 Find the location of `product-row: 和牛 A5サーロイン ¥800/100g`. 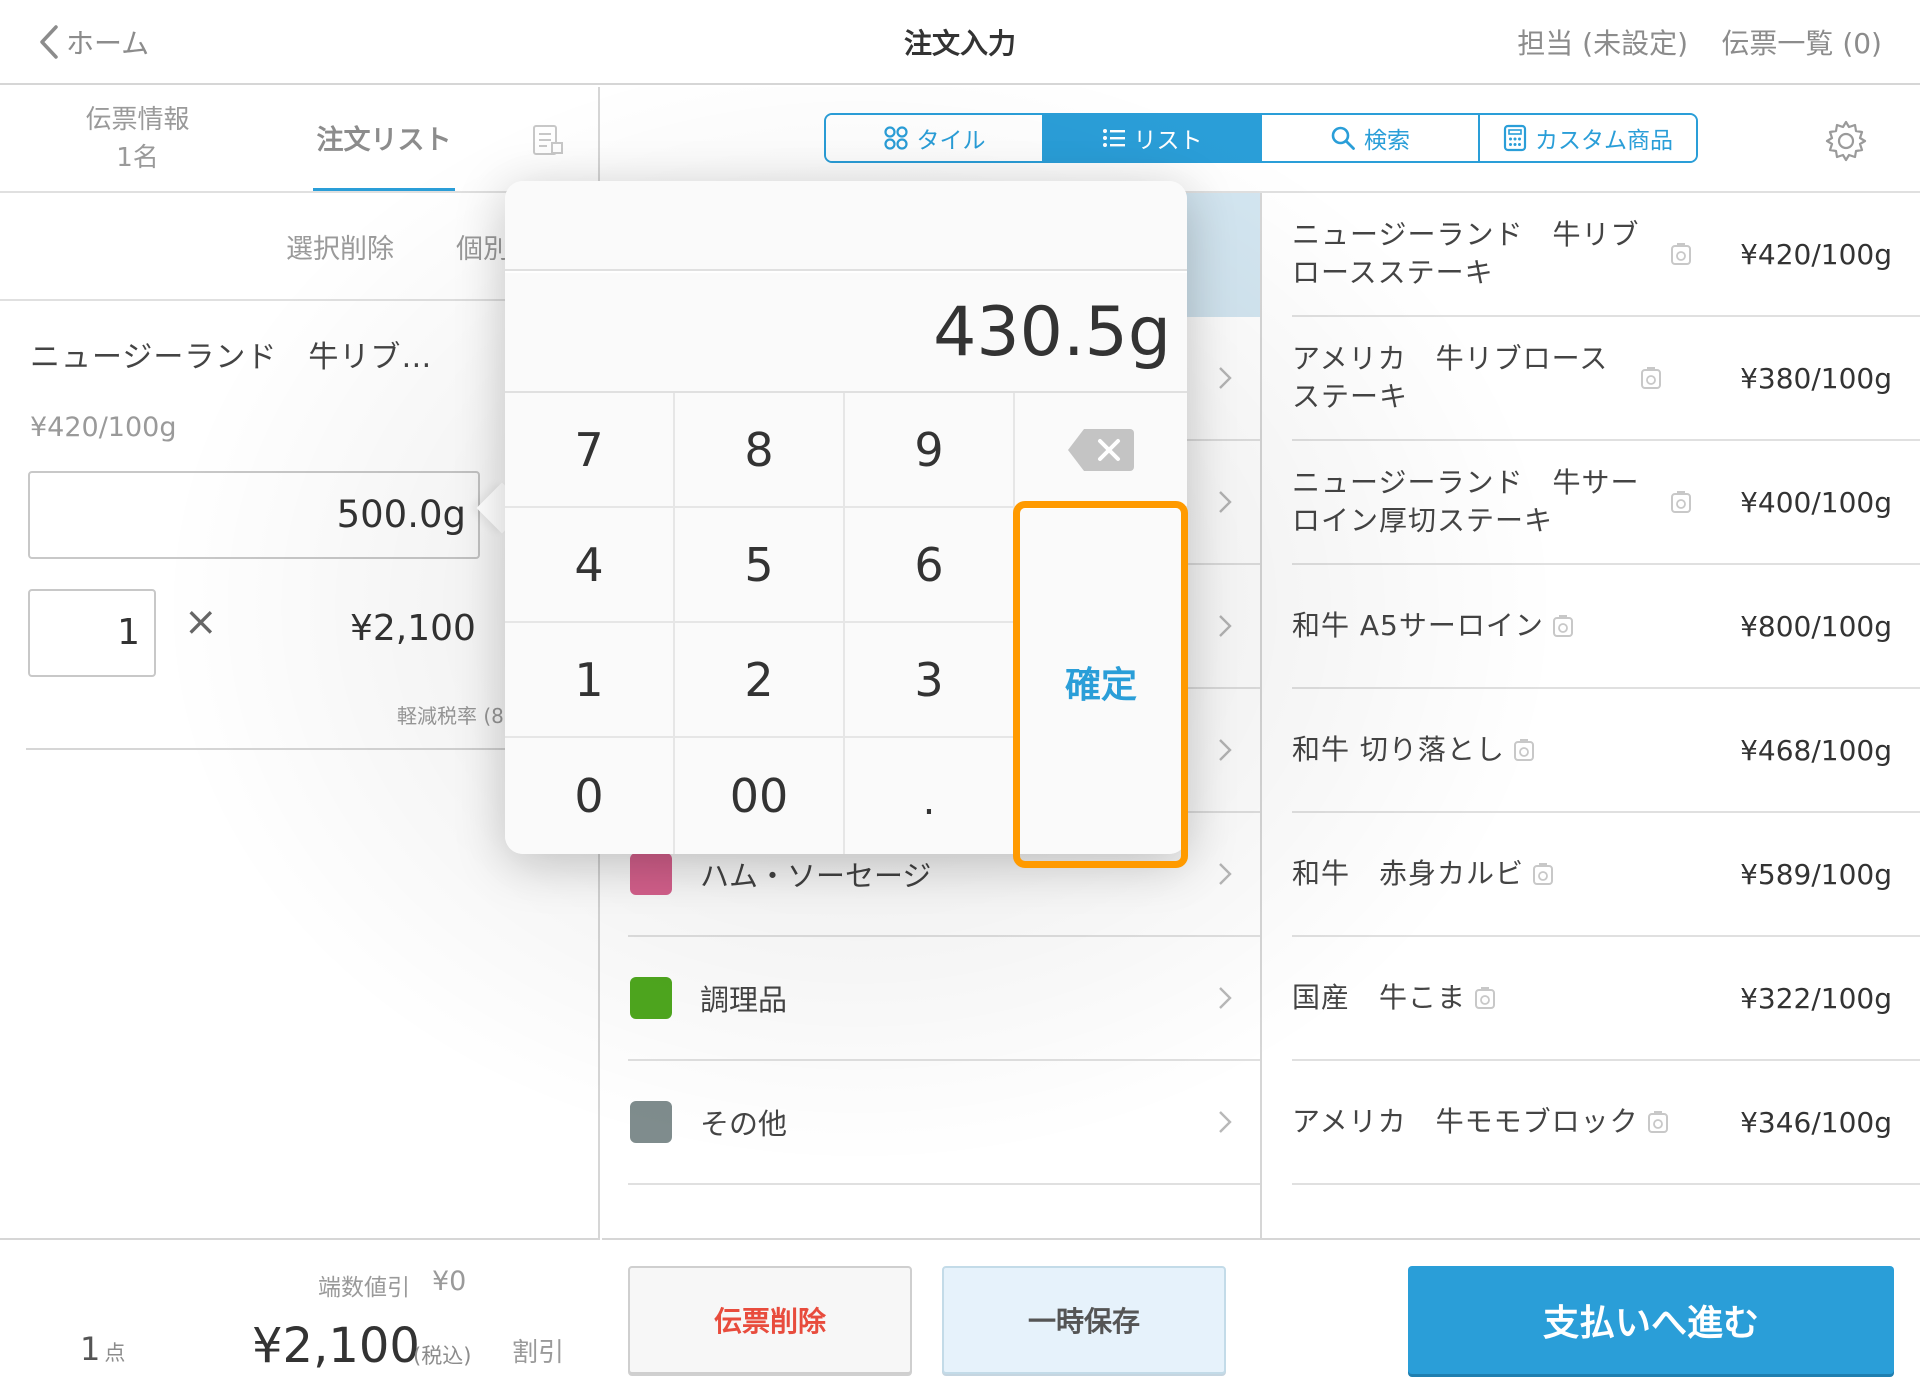

product-row: 和牛 A5サーロイン ¥800/100g is located at coordinates (1606, 627).